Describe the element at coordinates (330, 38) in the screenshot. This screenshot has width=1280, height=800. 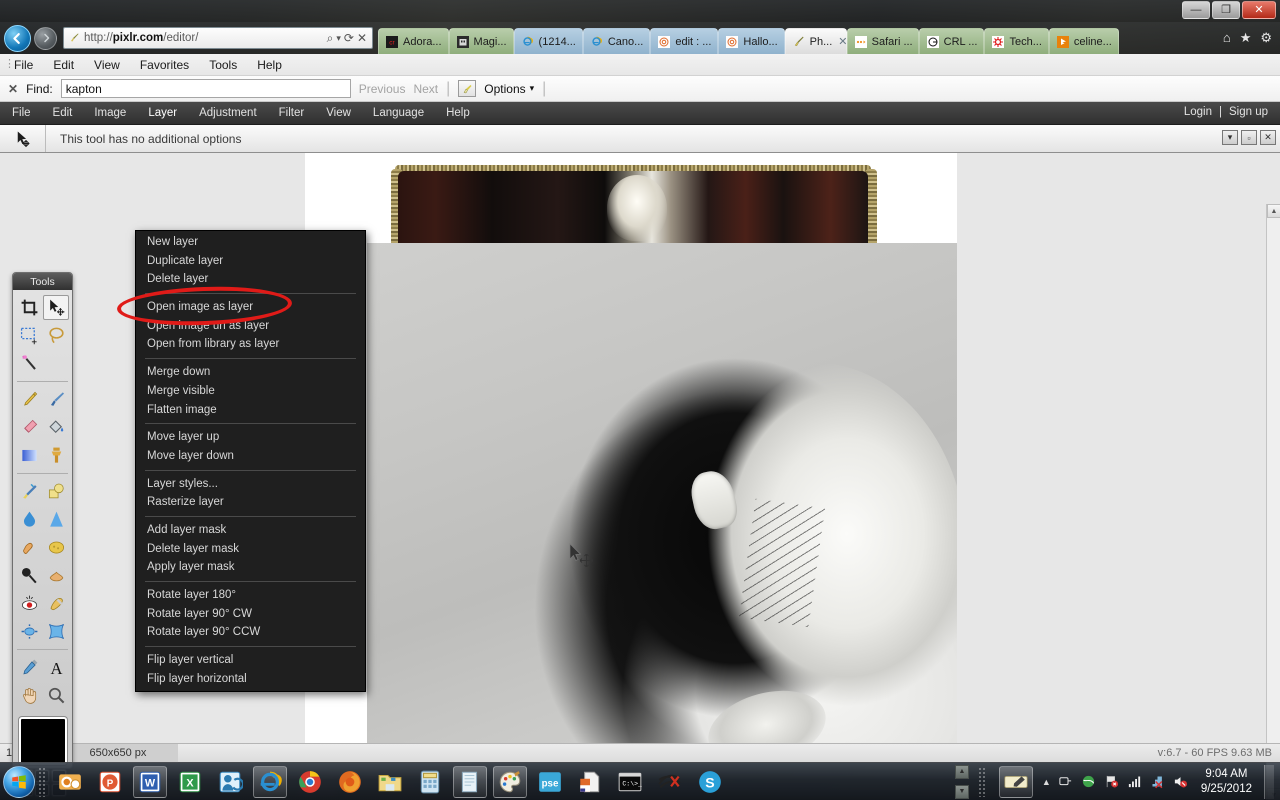
I see `search-icon: ⌕` at that location.